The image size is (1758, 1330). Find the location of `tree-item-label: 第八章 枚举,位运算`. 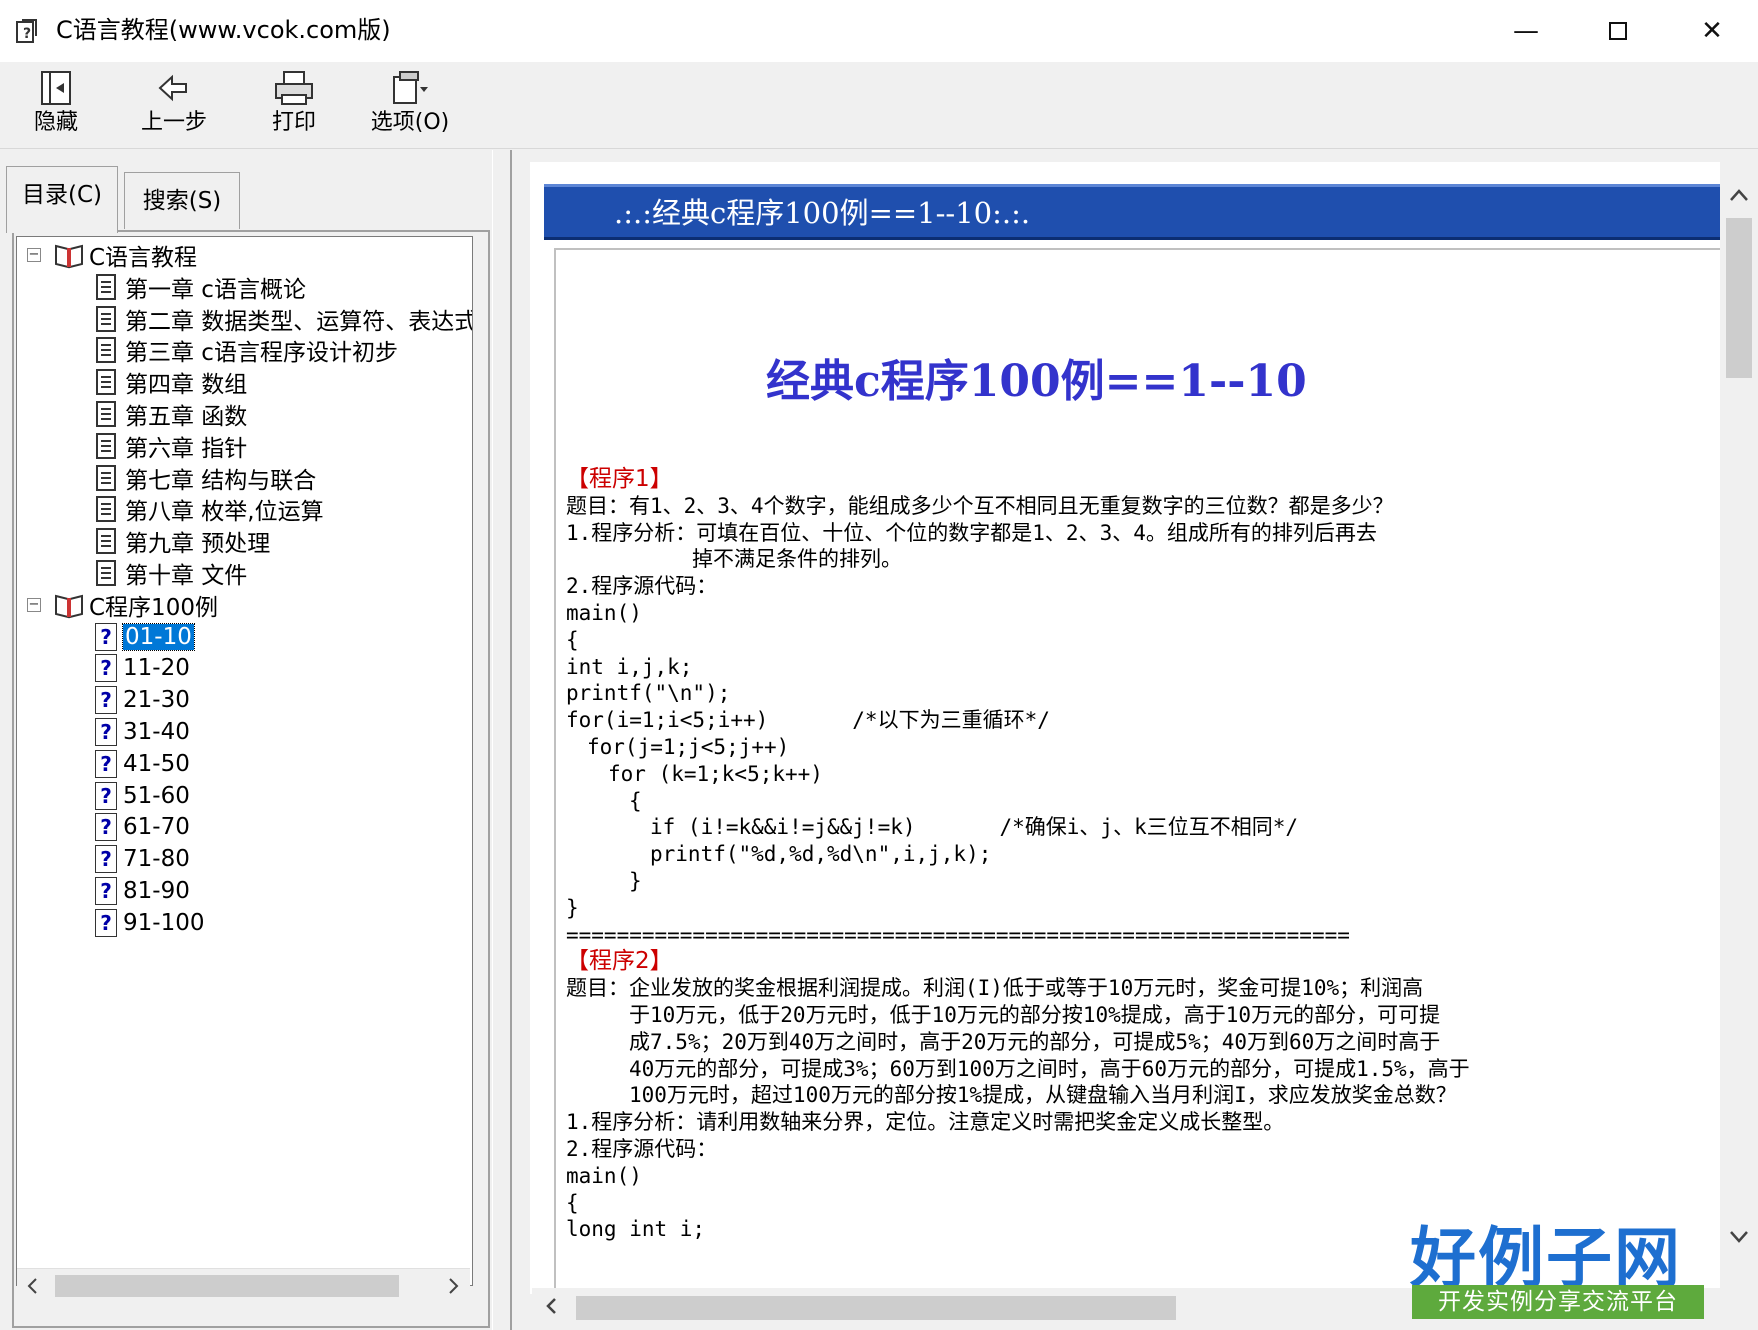

tree-item-label: 第八章 枚举,位运算 is located at coordinates (224, 512).